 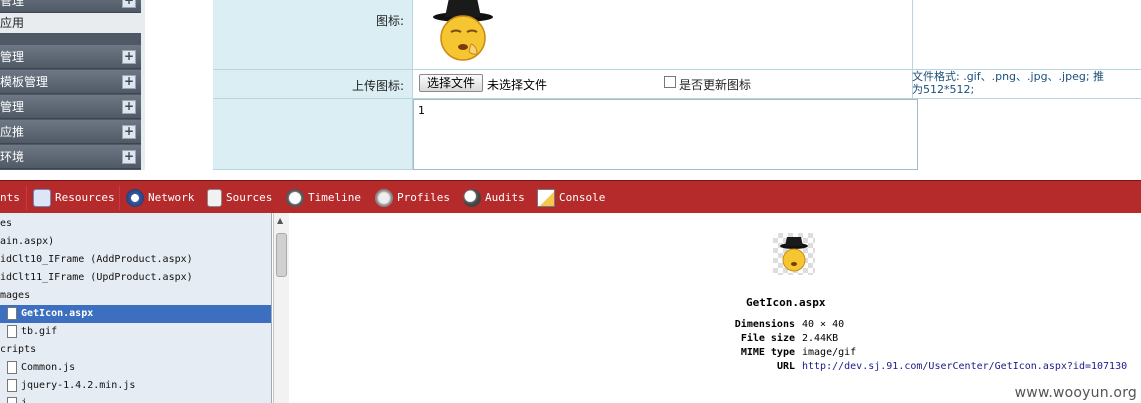 I want to click on tree-item-label: es, so click(x=6, y=223).